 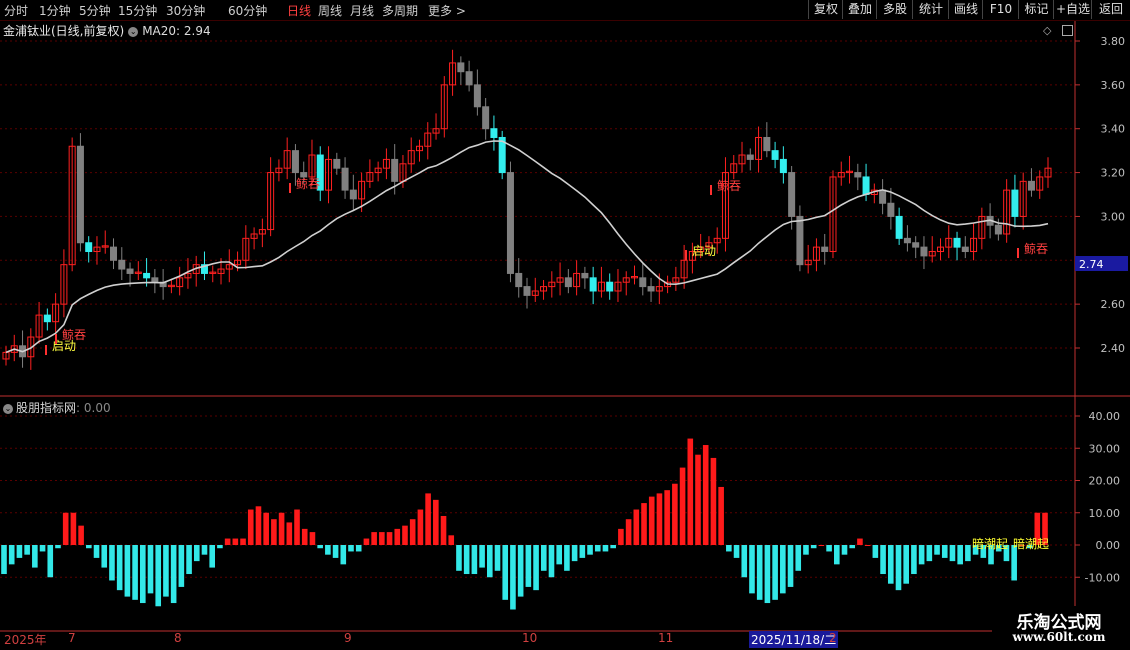 What do you see at coordinates (308, 183) in the screenshot?
I see `signal-label: 鲸吞` at bounding box center [308, 183].